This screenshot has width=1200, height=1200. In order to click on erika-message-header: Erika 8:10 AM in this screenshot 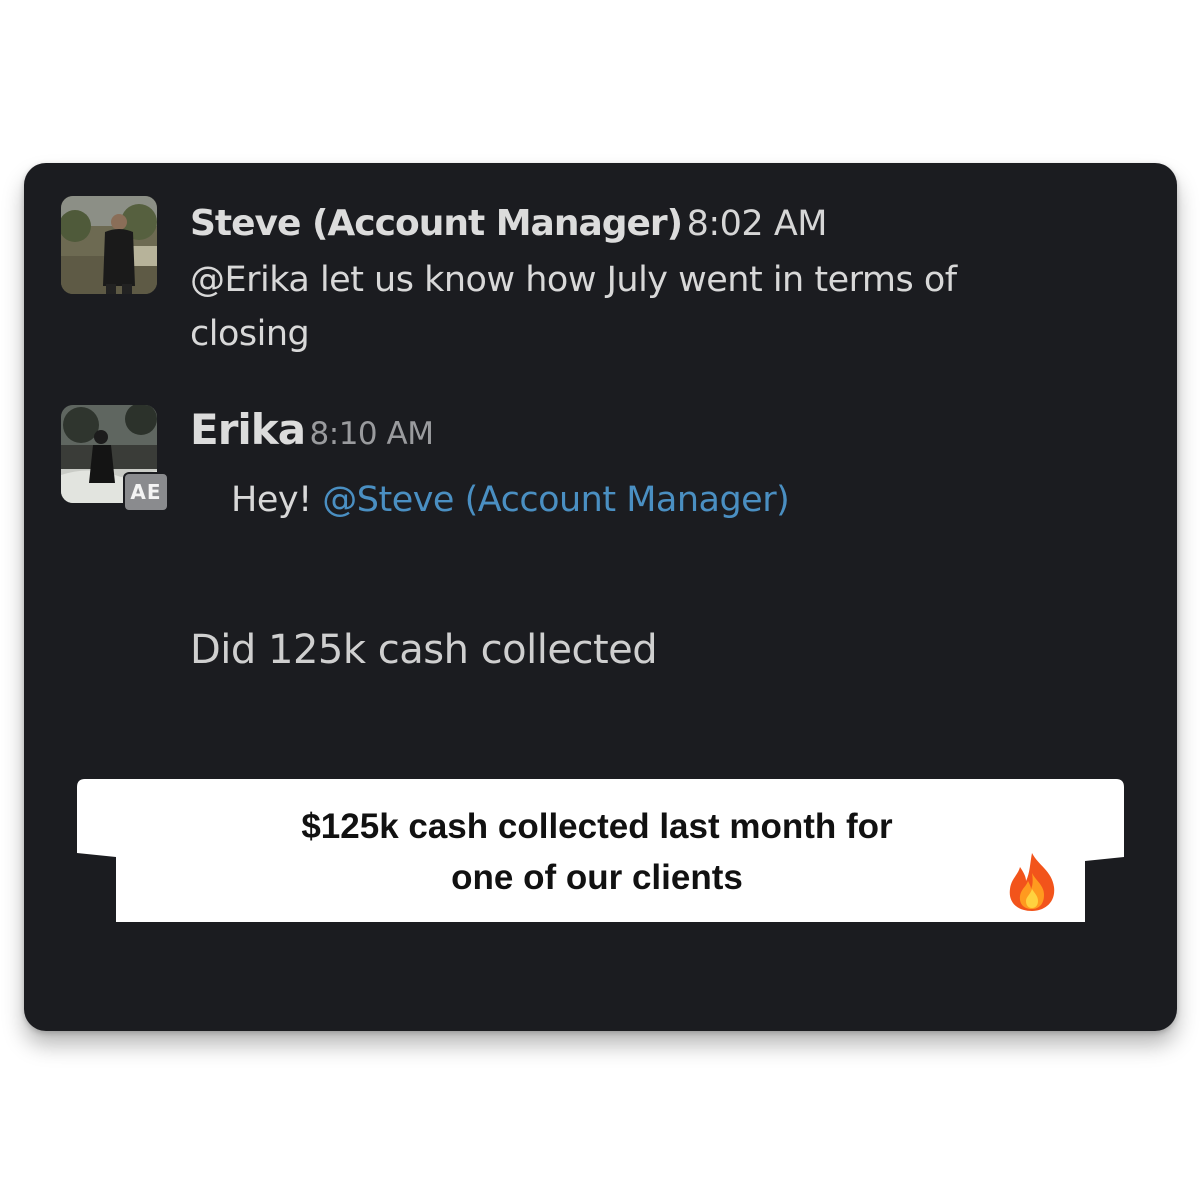, I will do `click(312, 429)`.